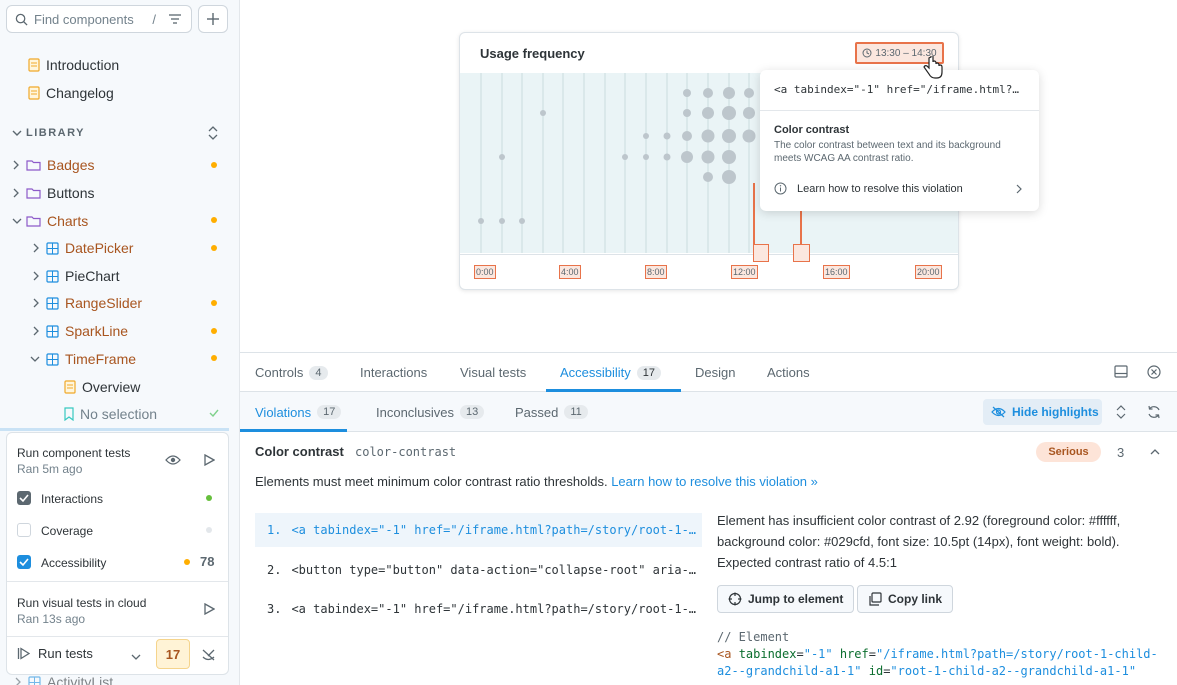 The width and height of the screenshot is (1177, 685). I want to click on accessibility-count: 78, so click(207, 561).